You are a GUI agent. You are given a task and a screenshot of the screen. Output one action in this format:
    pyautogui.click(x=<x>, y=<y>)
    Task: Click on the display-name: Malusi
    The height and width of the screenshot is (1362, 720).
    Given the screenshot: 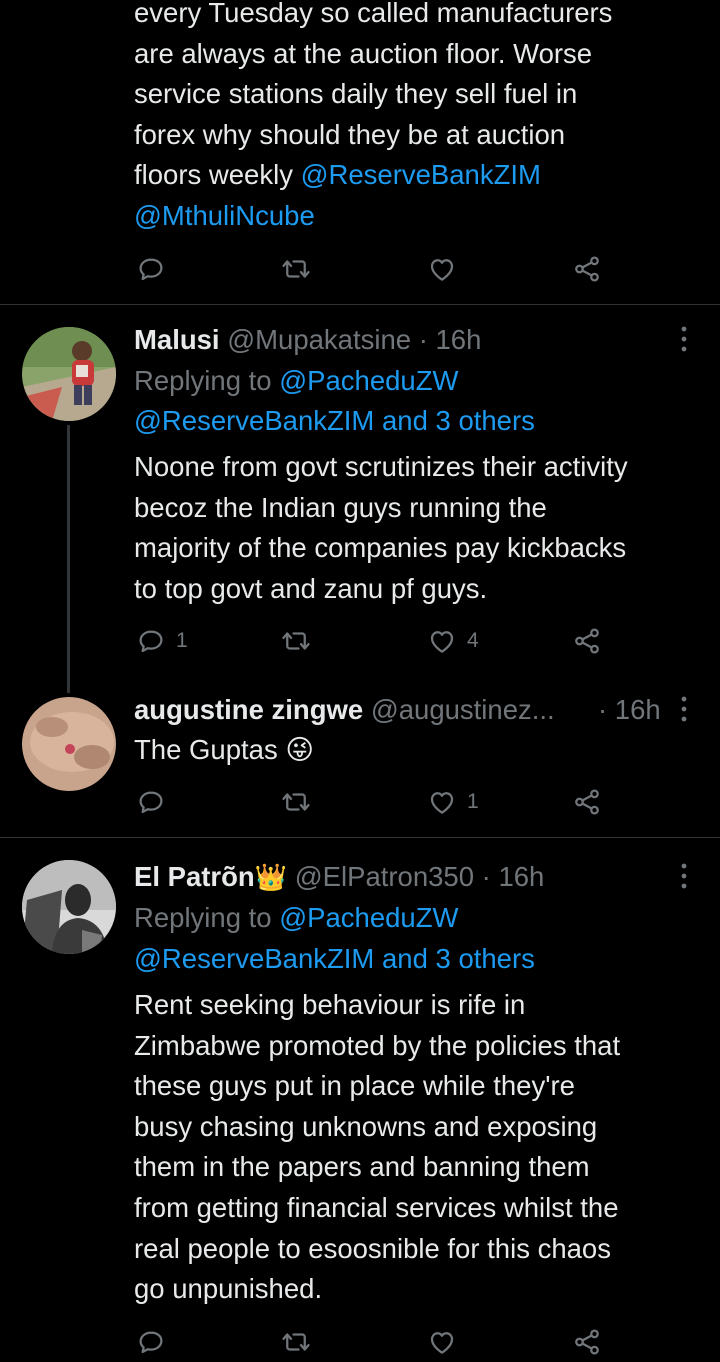 What is the action you would take?
    pyautogui.click(x=177, y=339)
    